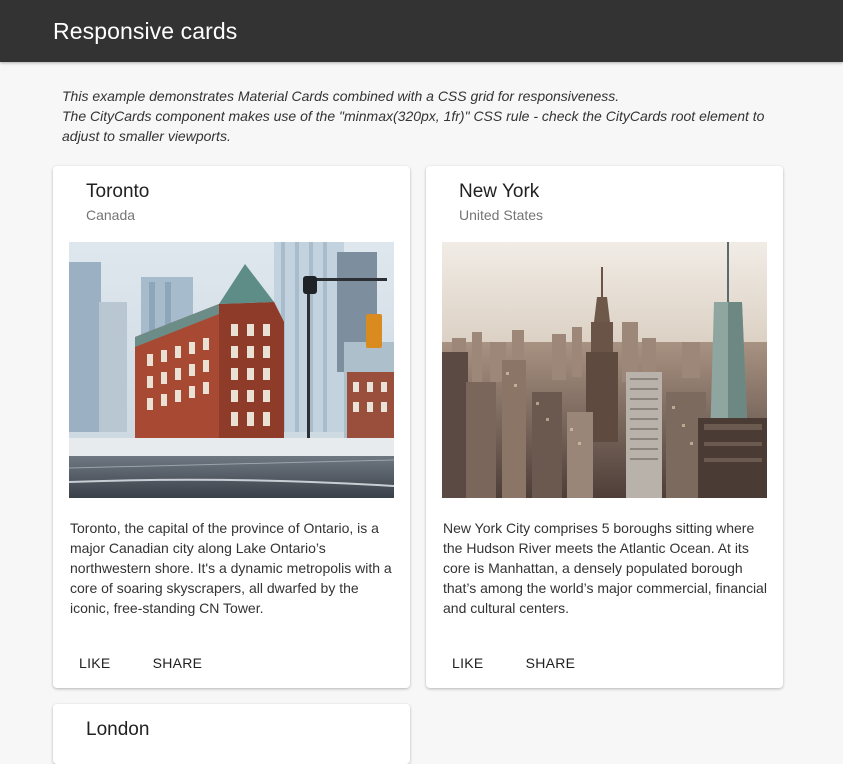 The width and height of the screenshot is (843, 764). I want to click on card-header: London, so click(231, 734).